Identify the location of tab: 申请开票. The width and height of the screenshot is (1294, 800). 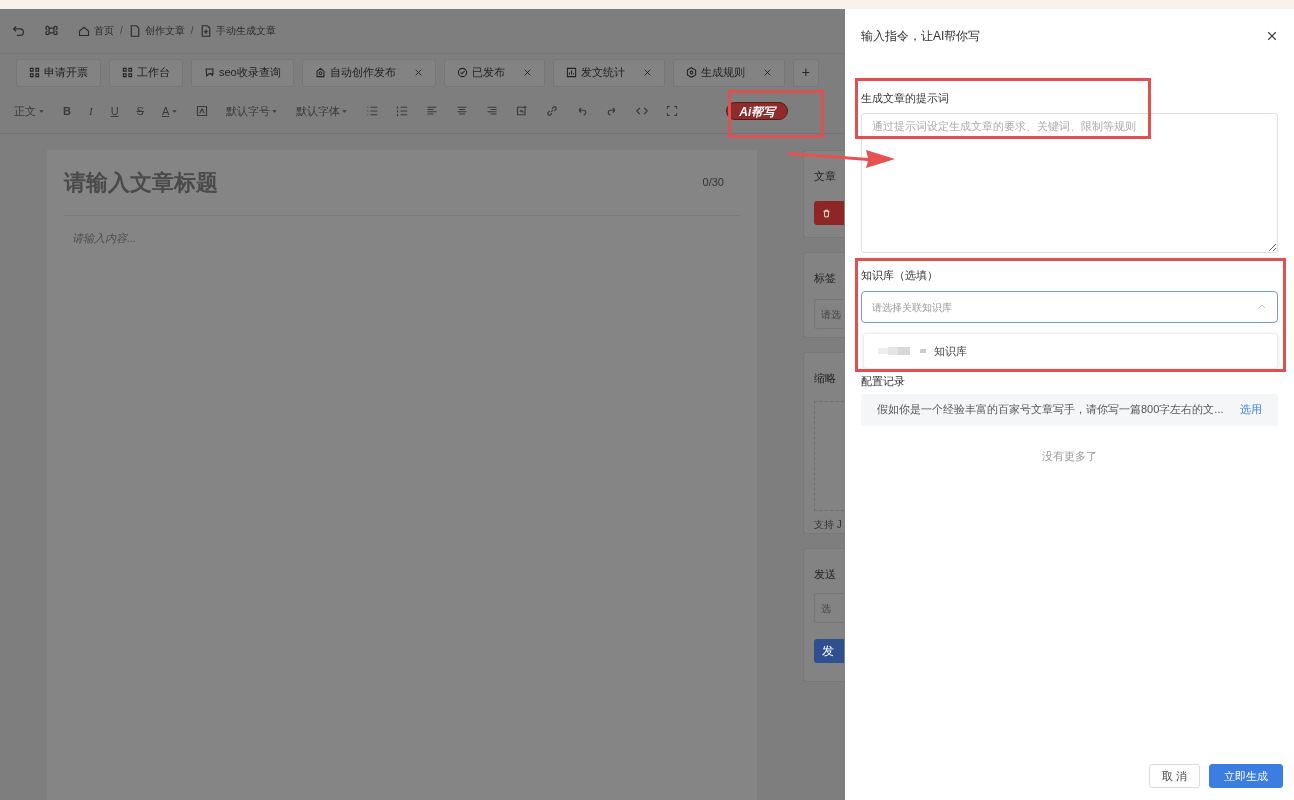
(58, 72).